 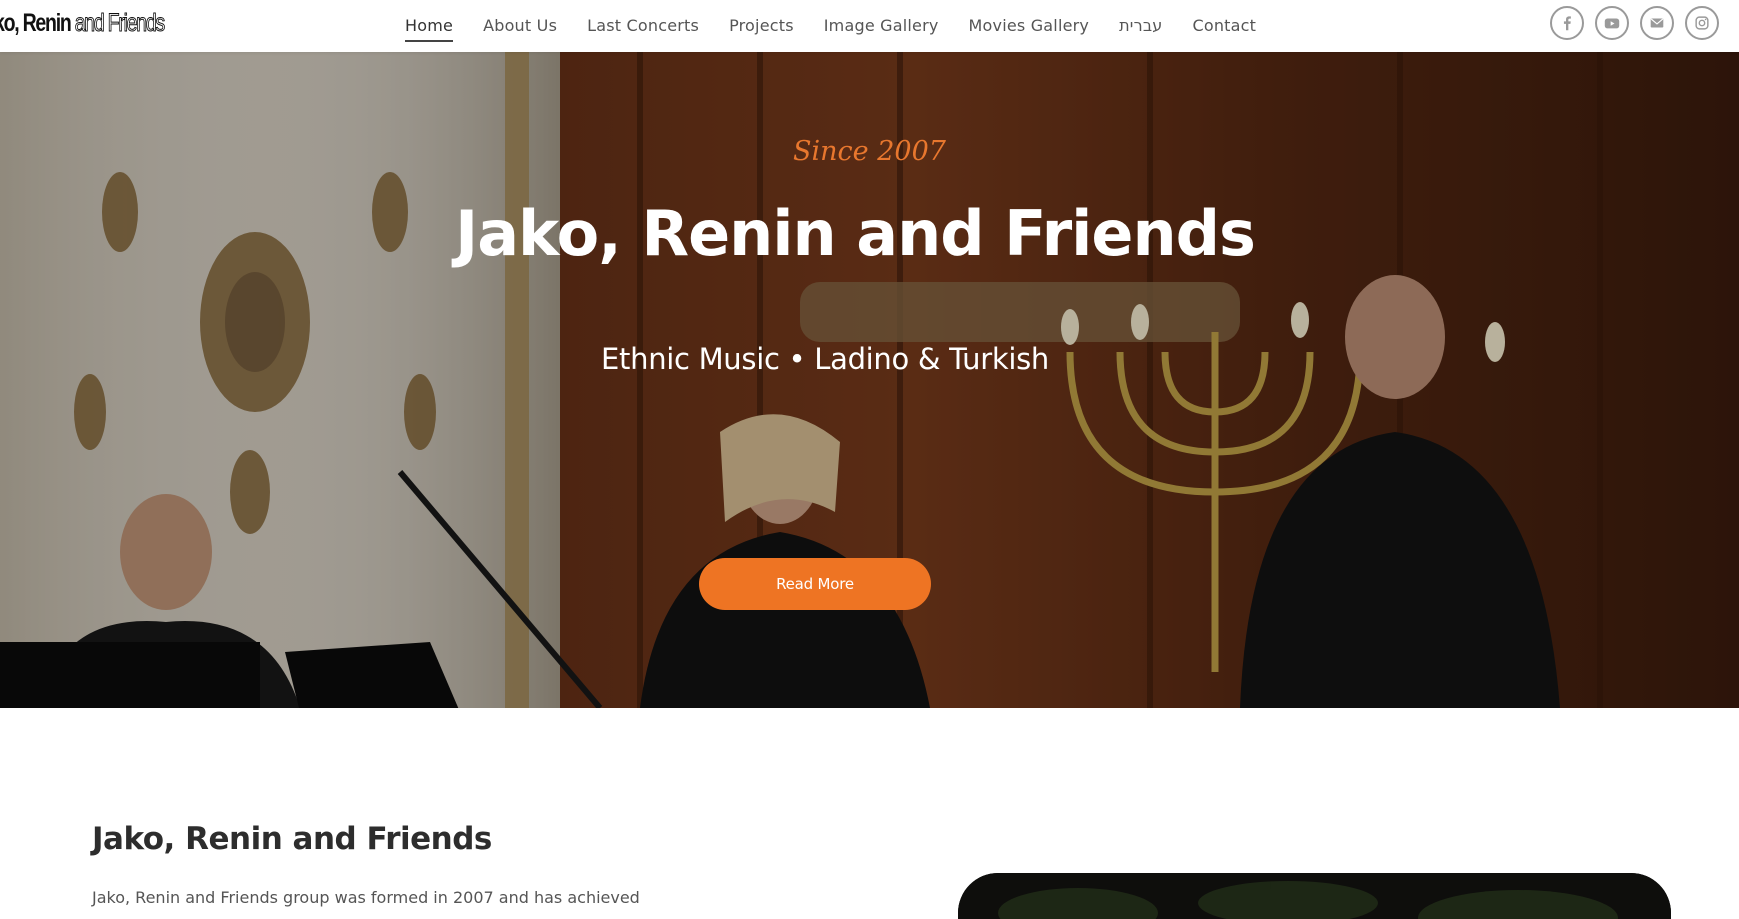 What do you see at coordinates (869, 151) in the screenshot?
I see `hero-since-label: Since 2007` at bounding box center [869, 151].